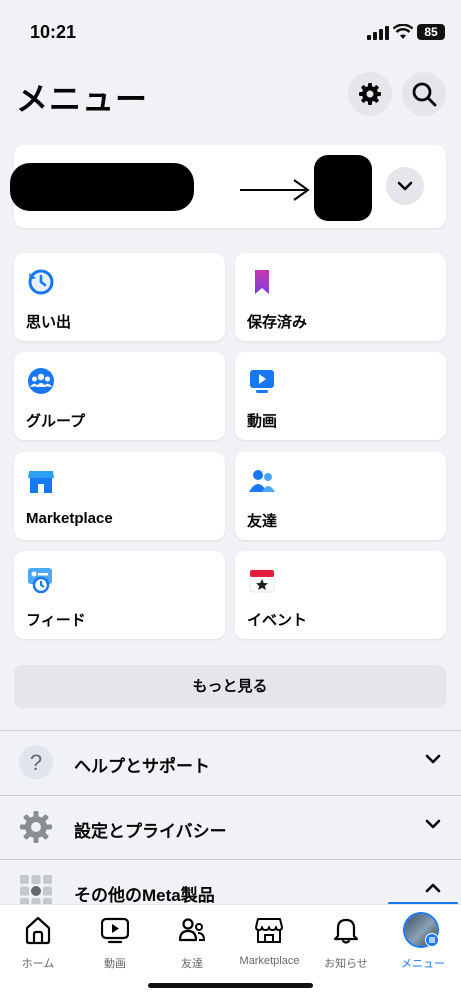 This screenshot has width=461, height=1000. What do you see at coordinates (230, 686) in the screenshot?
I see `see-more-button: もっと見る` at bounding box center [230, 686].